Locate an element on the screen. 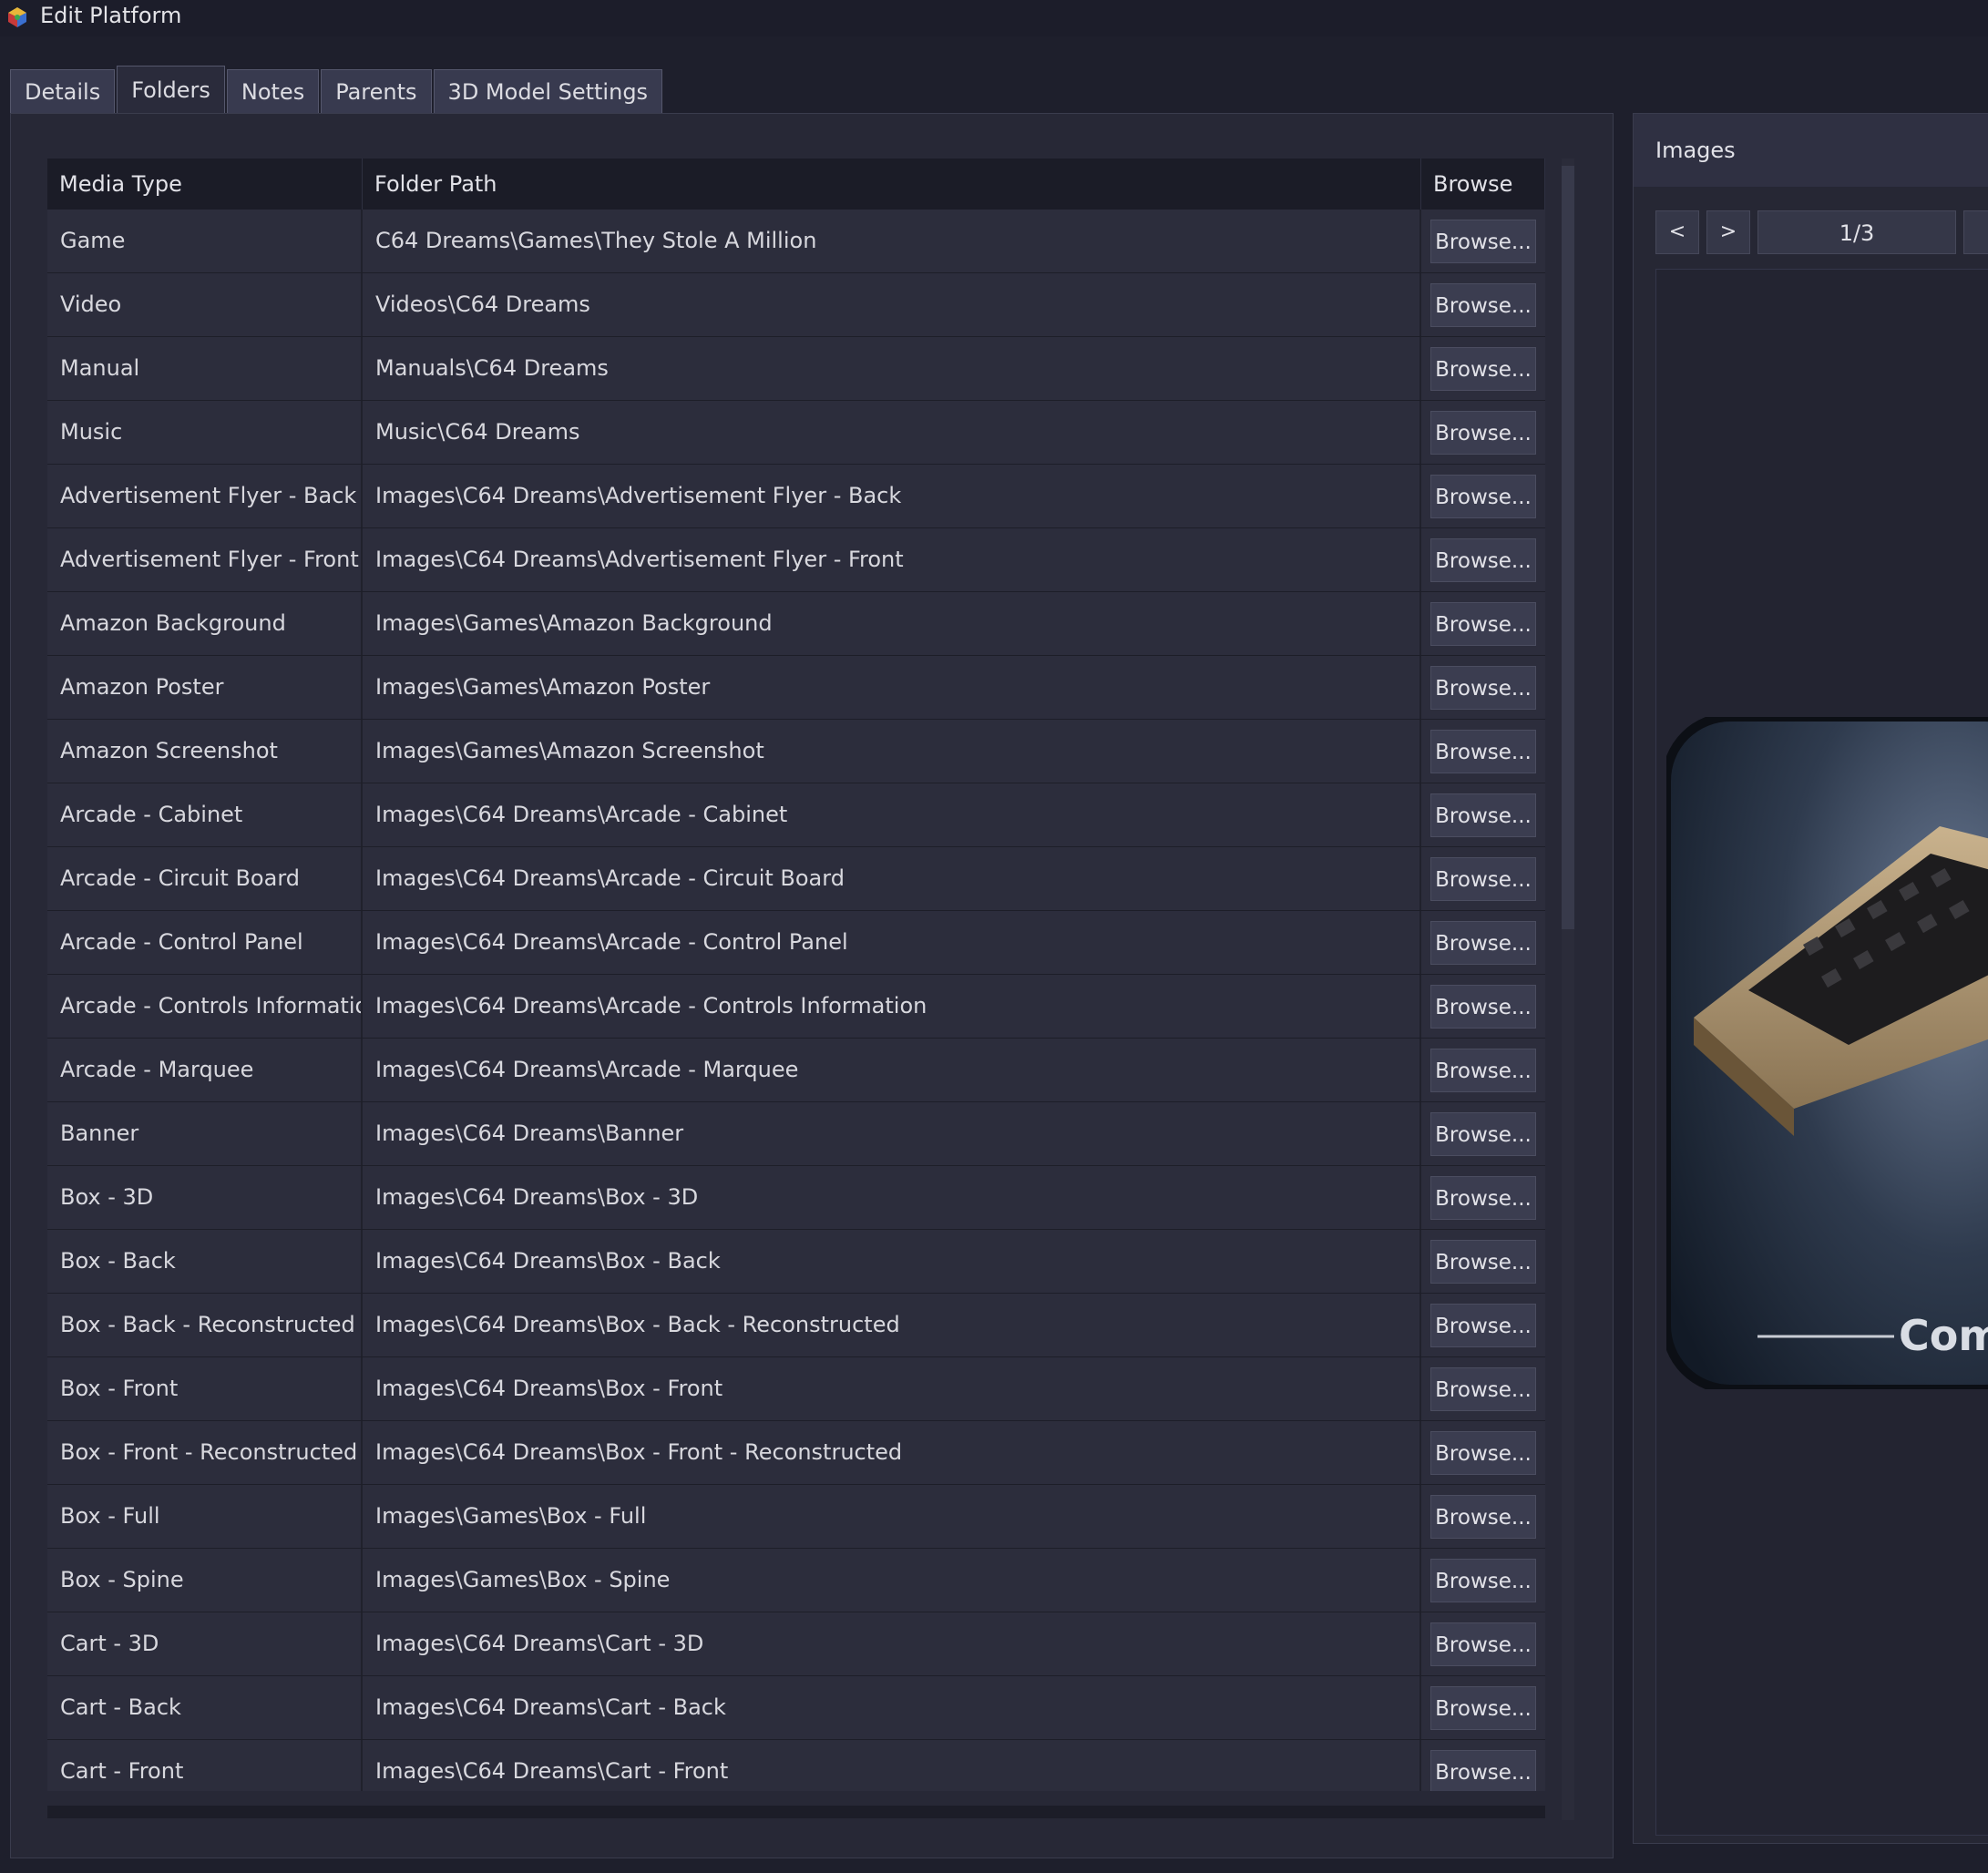 Image resolution: width=1988 pixels, height=1873 pixels. tab-folders: Folders is located at coordinates (171, 90).